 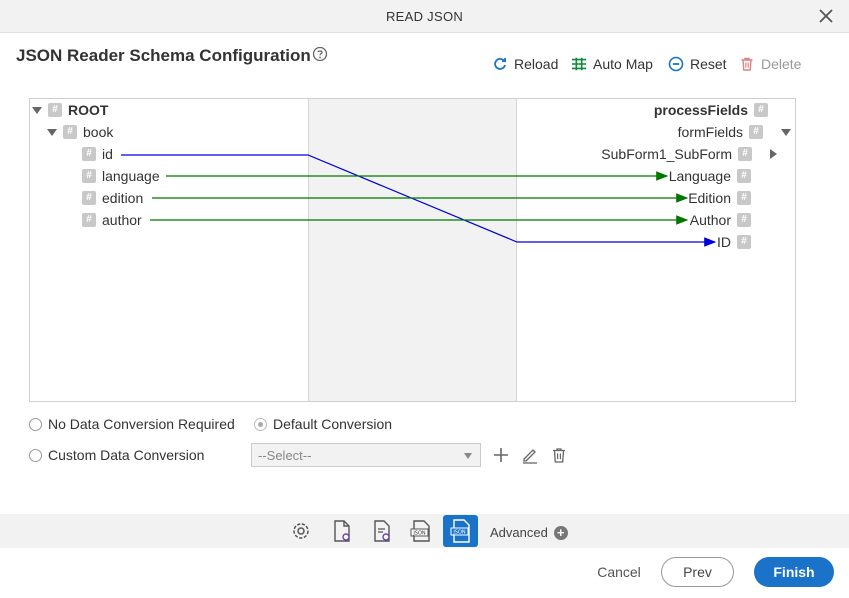 What do you see at coordinates (333, 424) in the screenshot?
I see `default-conversion-label: Default Conversion` at bounding box center [333, 424].